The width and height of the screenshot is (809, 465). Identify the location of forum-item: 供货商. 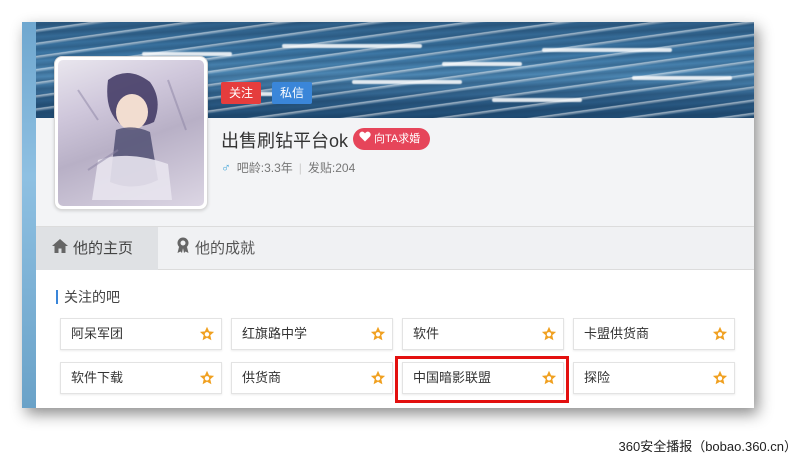
(312, 378).